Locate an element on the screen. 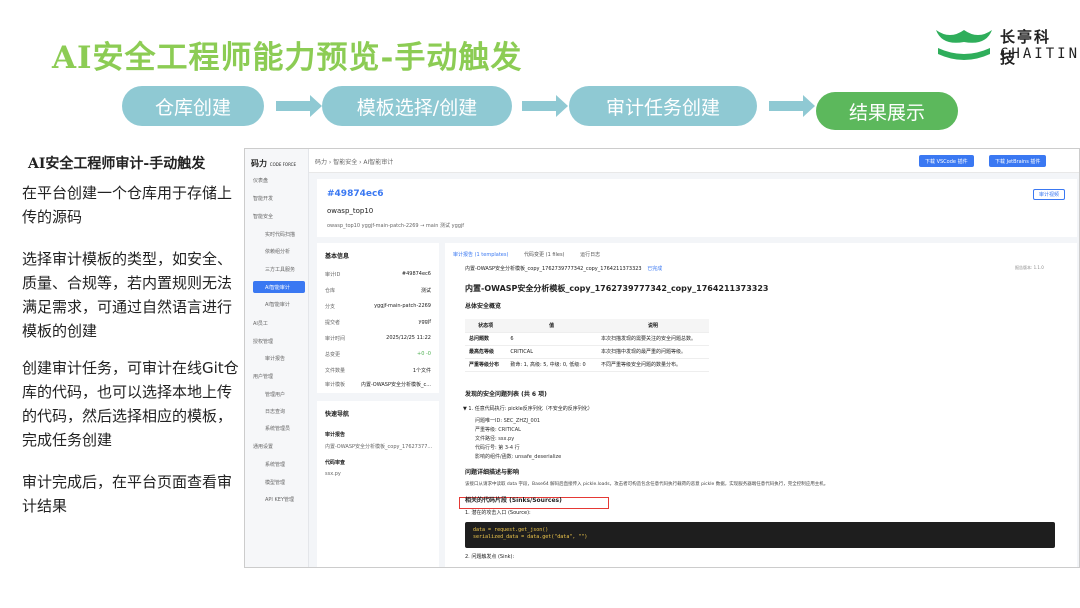 This screenshot has width=1080, height=608. chaitin-logo: 长亭科技 CHAITIN is located at coordinates (1005, 46).